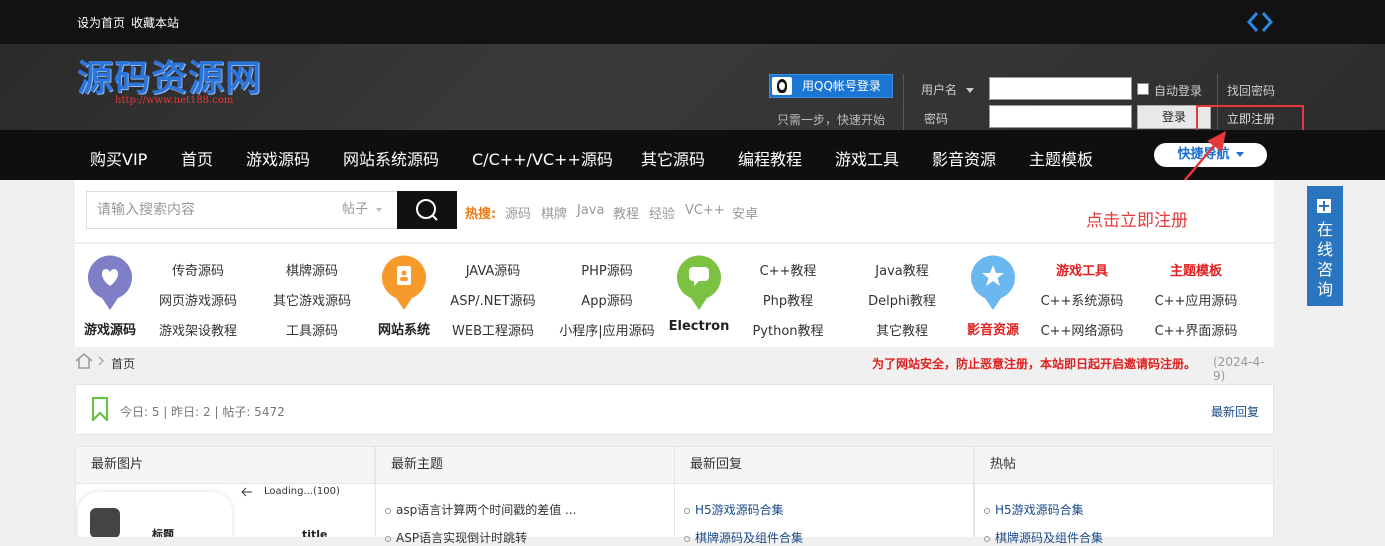 Image resolution: width=1385 pixels, height=546 pixels. What do you see at coordinates (242, 210) in the screenshot?
I see `search-input: 请输入搜索内容 帖子` at bounding box center [242, 210].